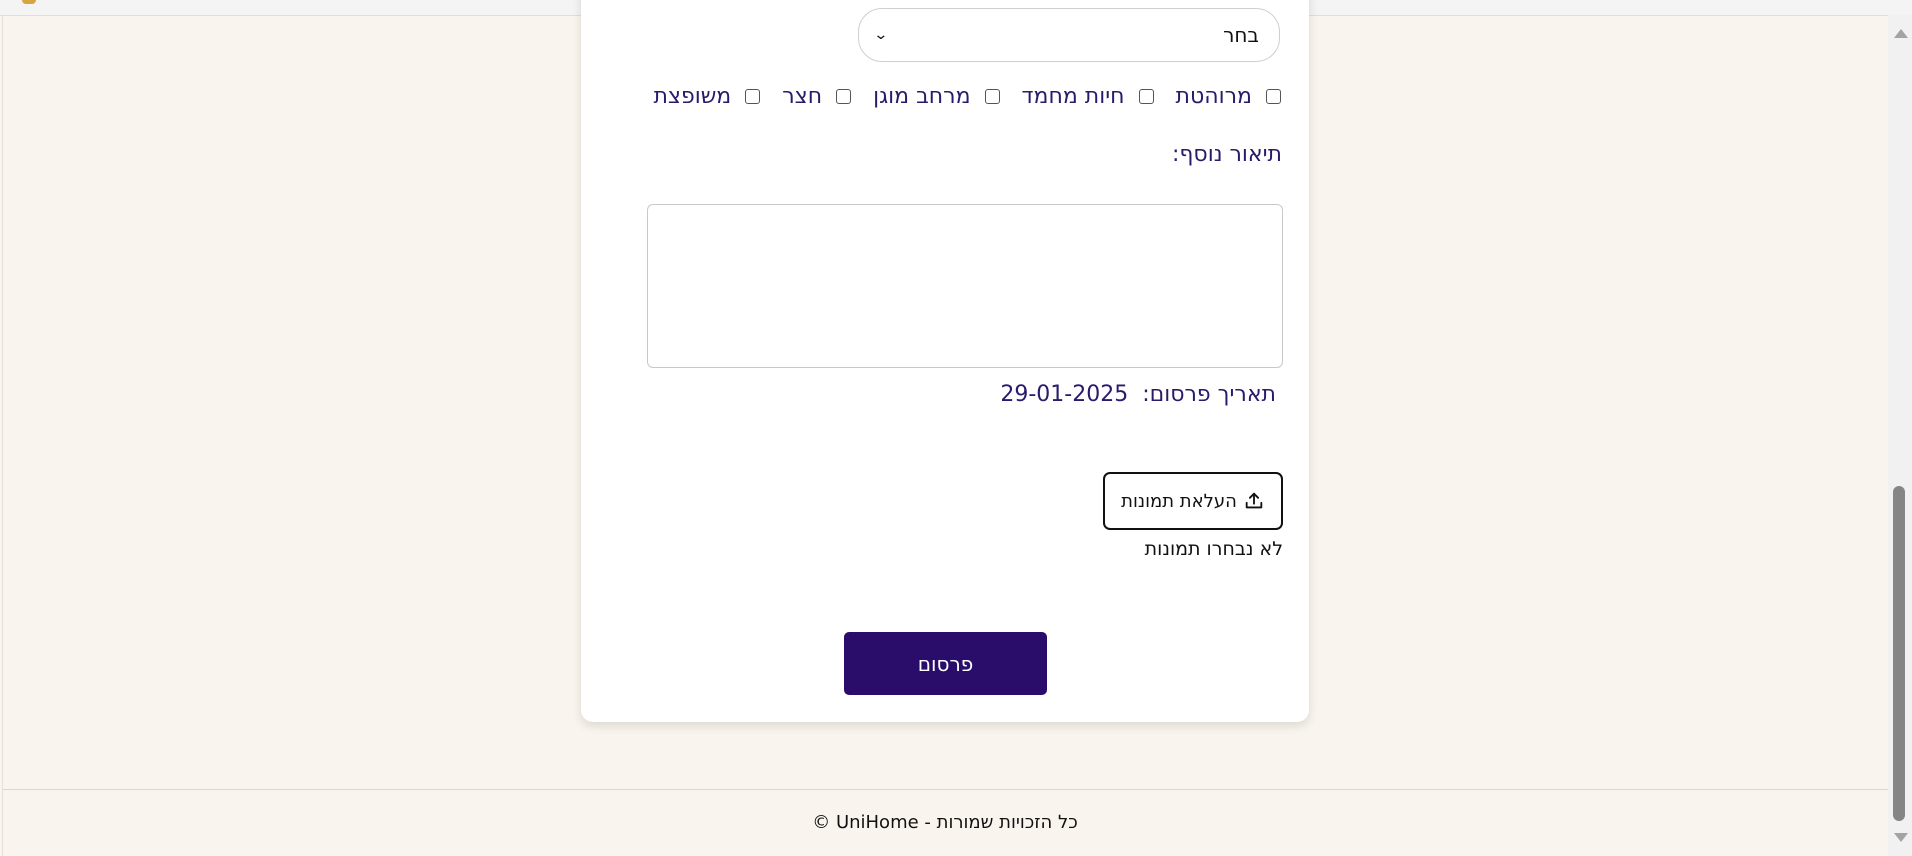  What do you see at coordinates (844, 96) in the screenshot?
I see `checkbox-yard` at bounding box center [844, 96].